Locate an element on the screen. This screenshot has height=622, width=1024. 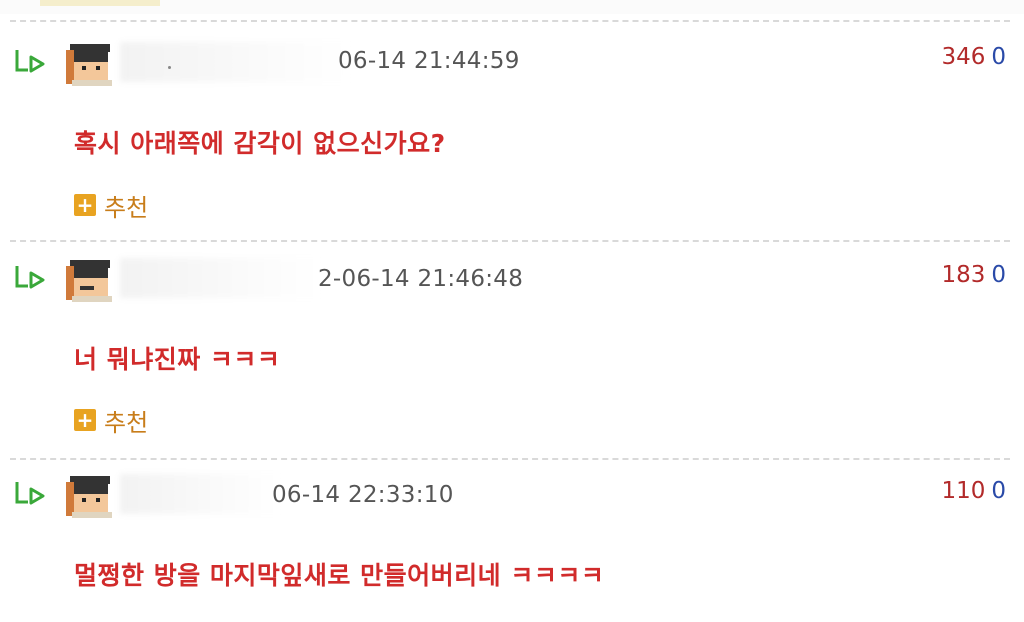
comment-date: 2-06-14 21:46:48 is located at coordinates (421, 279).